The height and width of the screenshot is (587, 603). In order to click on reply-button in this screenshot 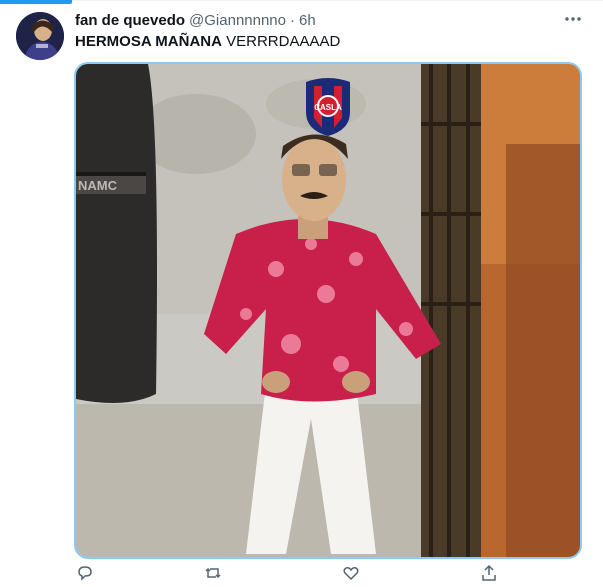, I will do `click(85, 573)`.